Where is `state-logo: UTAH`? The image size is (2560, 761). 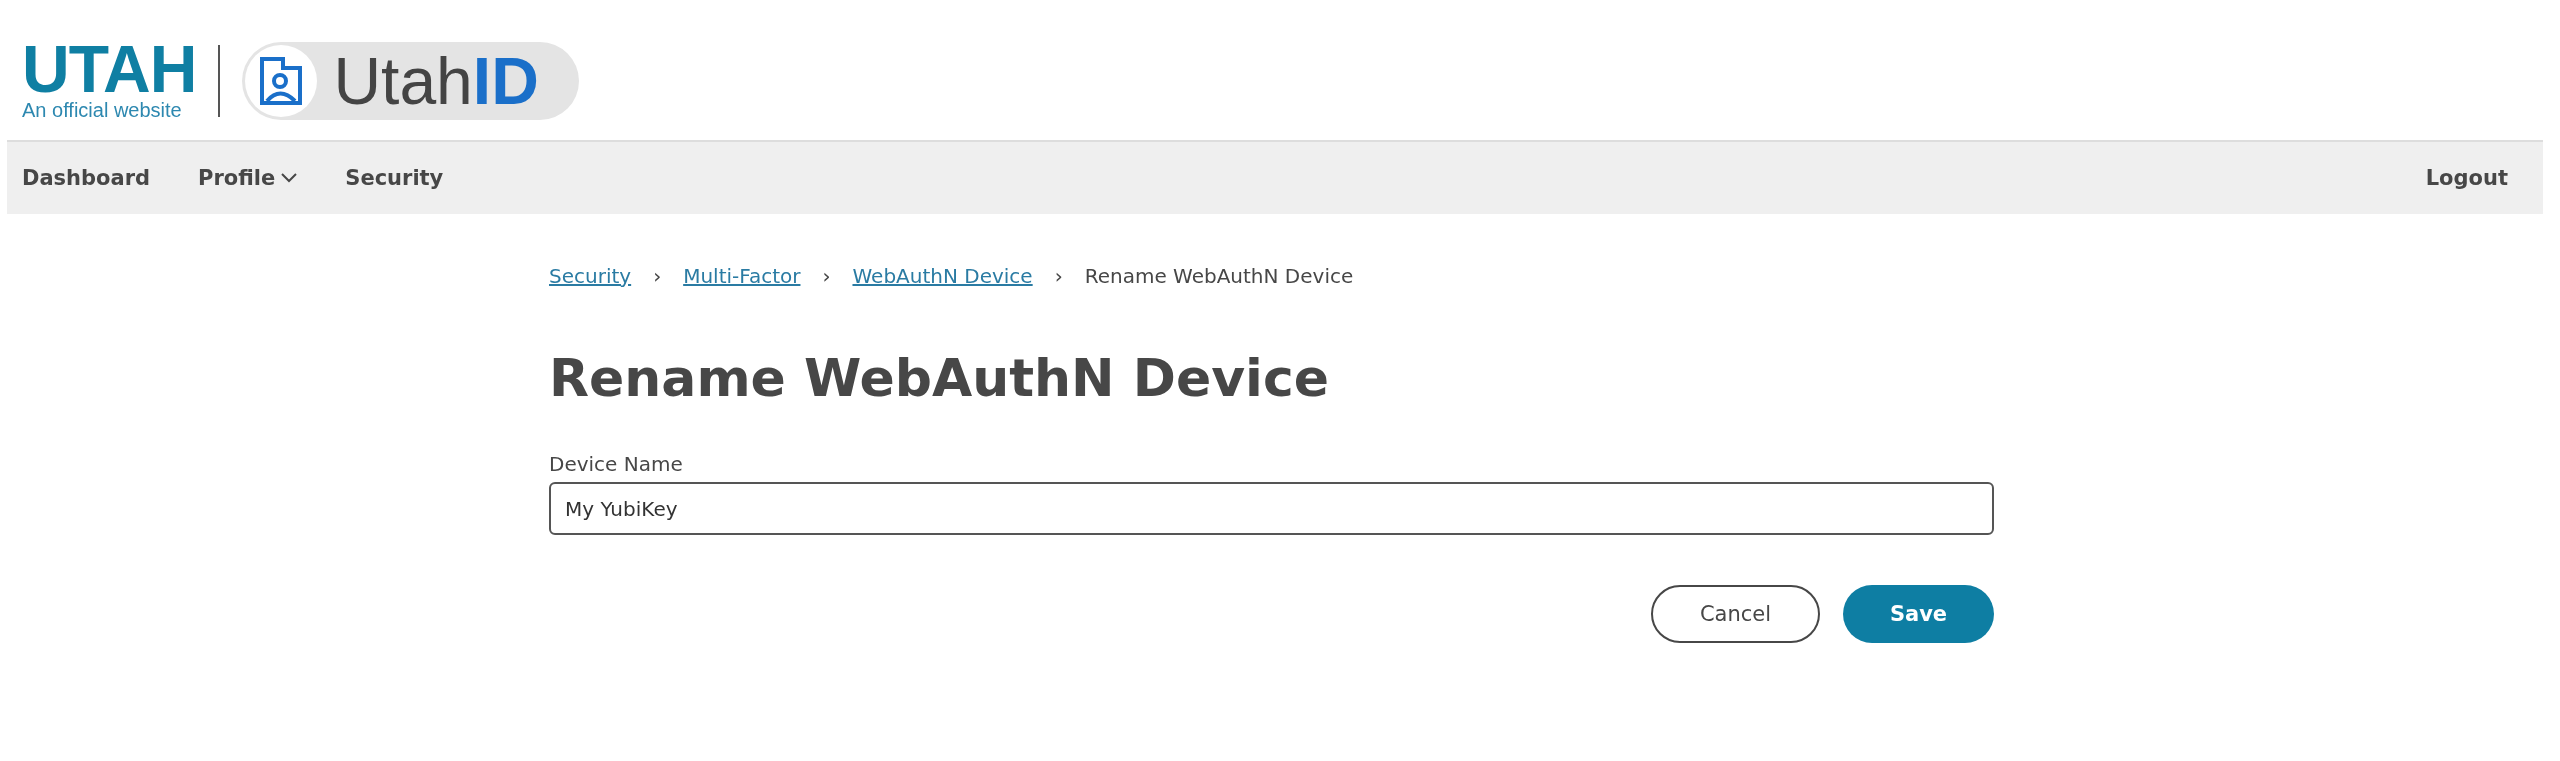
state-logo: UTAH is located at coordinates (109, 68).